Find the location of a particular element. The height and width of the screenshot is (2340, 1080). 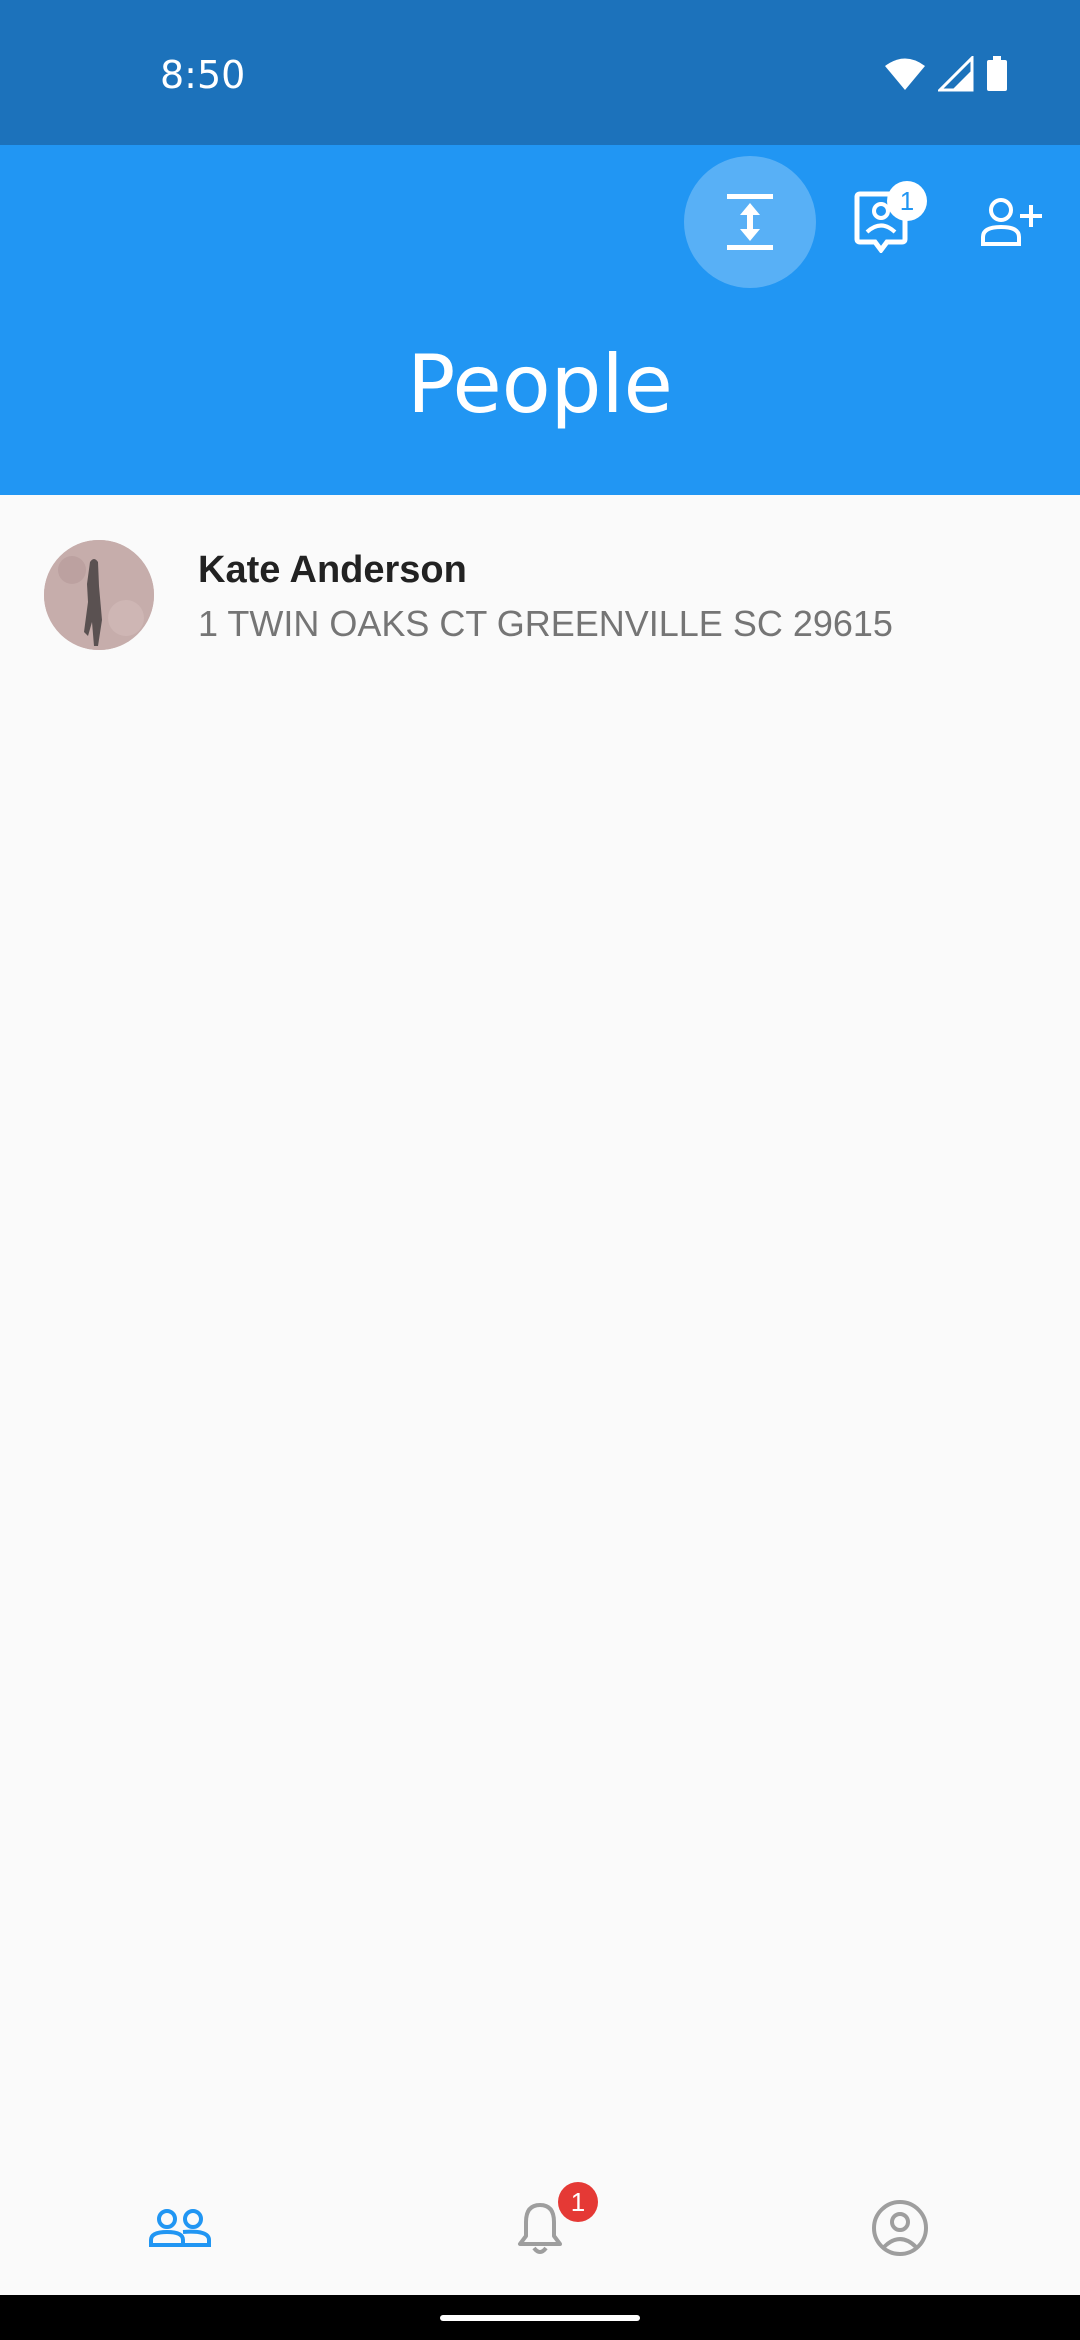

account-circle-icon is located at coordinates (900, 2227).